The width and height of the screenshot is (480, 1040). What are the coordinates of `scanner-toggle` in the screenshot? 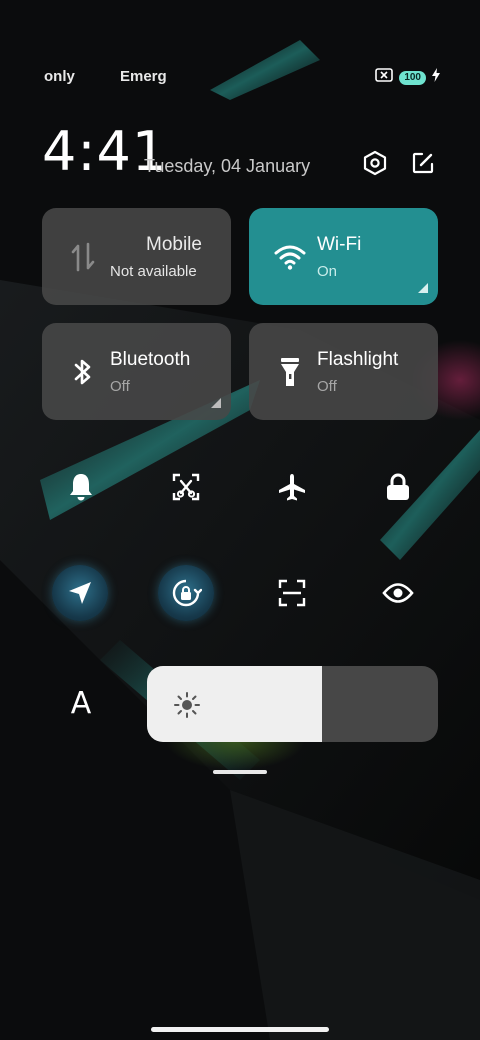 It's located at (292, 593).